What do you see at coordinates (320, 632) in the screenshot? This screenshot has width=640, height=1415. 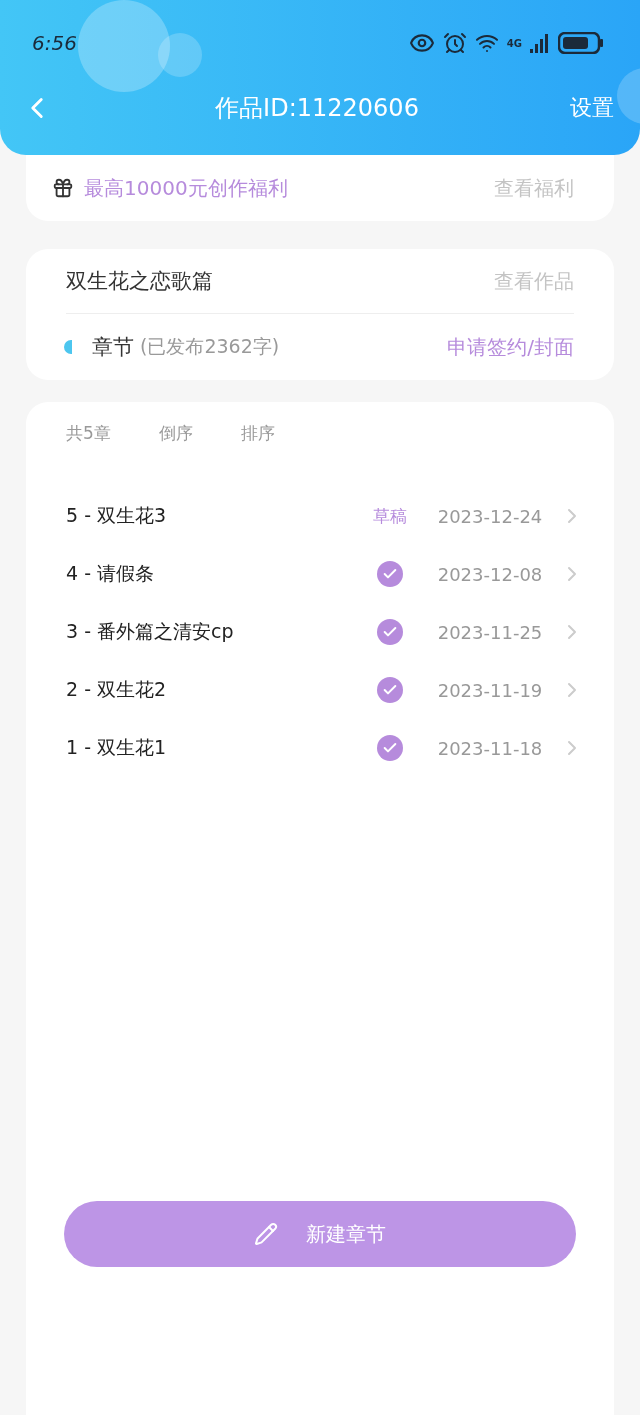 I see `chapter-row: 3 - 番外篇之清安cp 2023-11-25` at bounding box center [320, 632].